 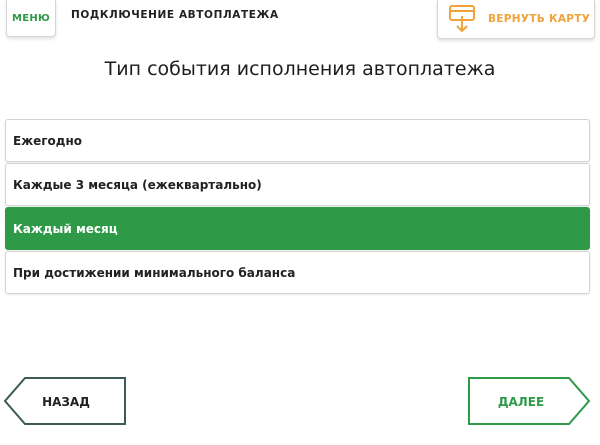 I want to click on menu-button: МЕНЮ, so click(x=31, y=18).